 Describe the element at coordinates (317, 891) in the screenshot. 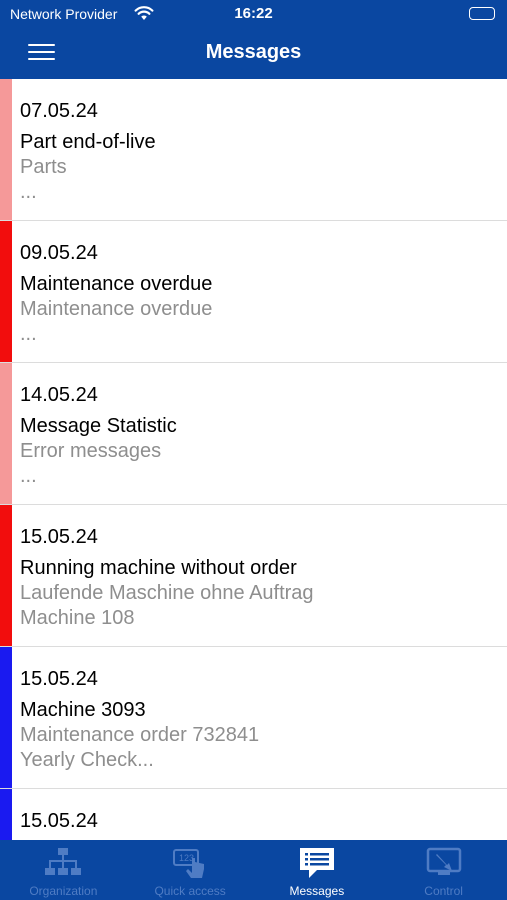

I see `tab-label: Messages` at that location.